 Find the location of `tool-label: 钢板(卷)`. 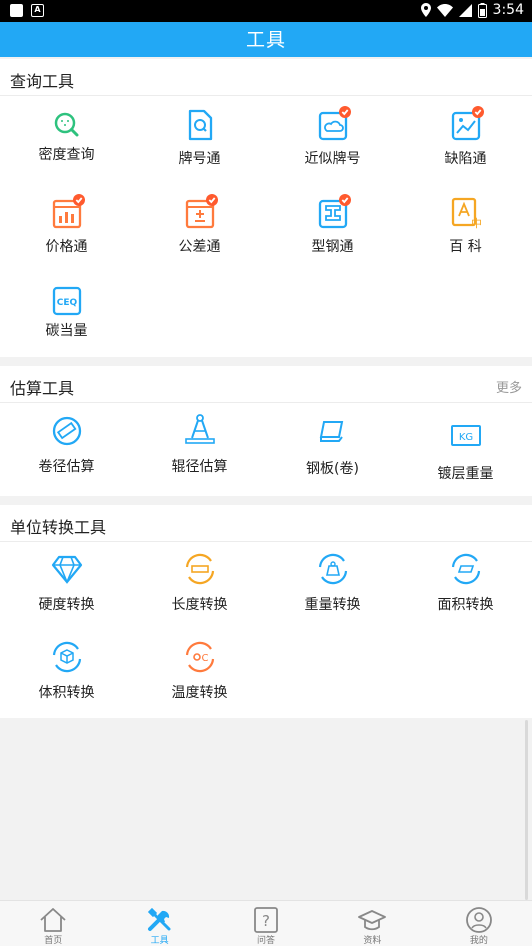

tool-label: 钢板(卷) is located at coordinates (332, 469).